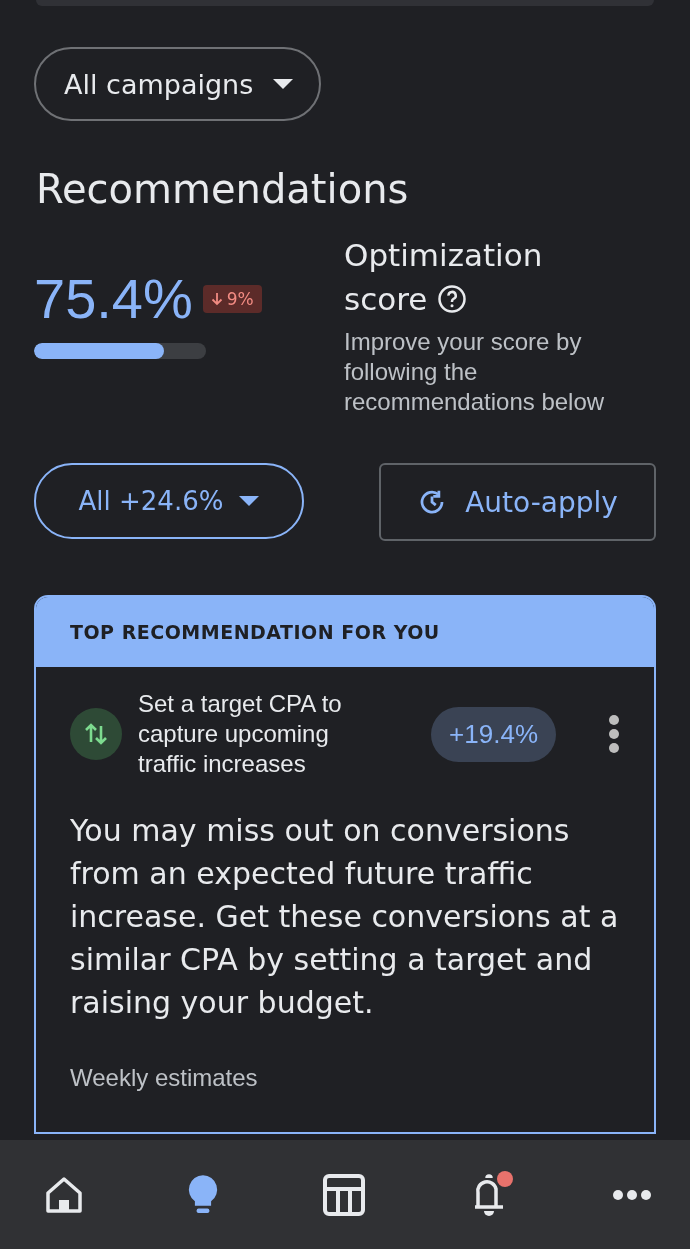 The width and height of the screenshot is (690, 1249). I want to click on uplift-badge: +19.4%, so click(493, 734).